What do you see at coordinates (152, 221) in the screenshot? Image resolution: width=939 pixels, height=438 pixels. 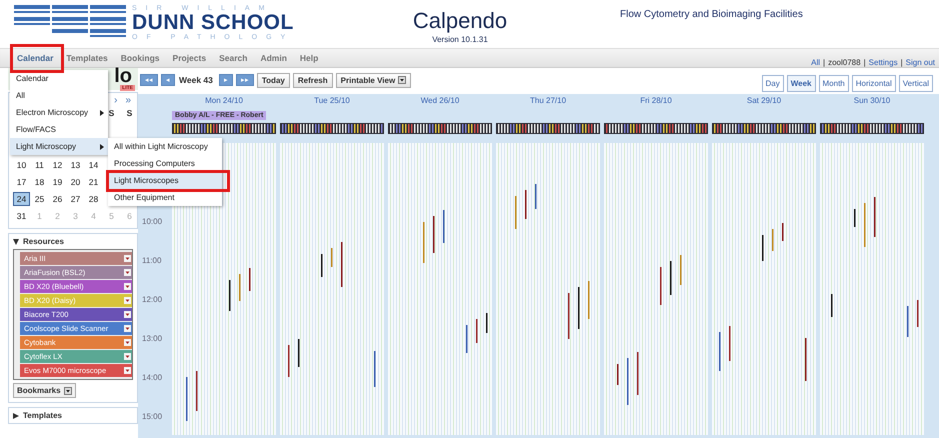 I see `time-label: 10:00` at bounding box center [152, 221].